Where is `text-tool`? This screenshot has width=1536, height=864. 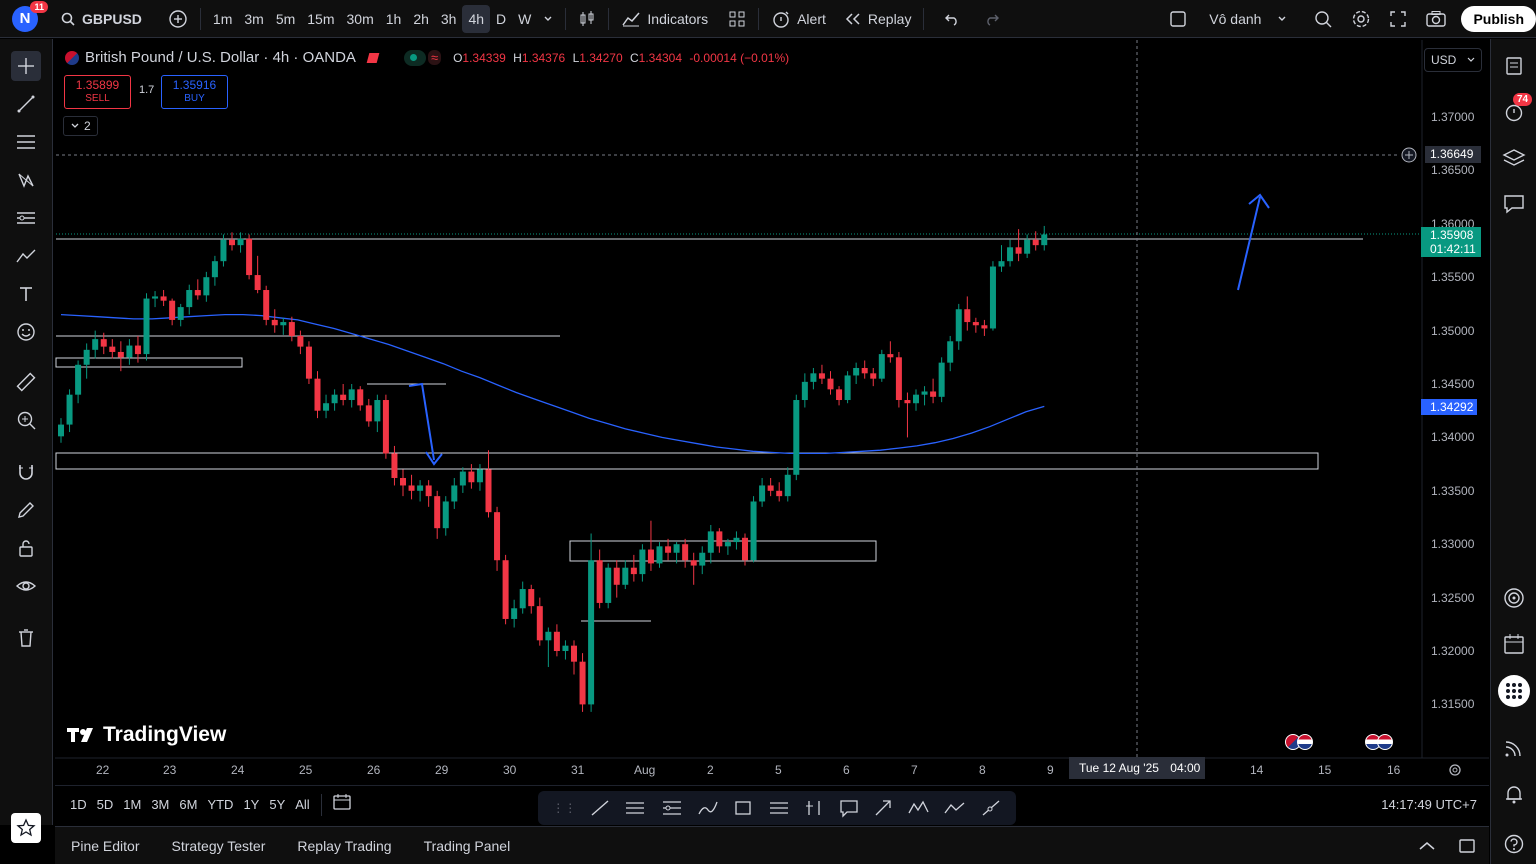
text-tool is located at coordinates (26, 294).